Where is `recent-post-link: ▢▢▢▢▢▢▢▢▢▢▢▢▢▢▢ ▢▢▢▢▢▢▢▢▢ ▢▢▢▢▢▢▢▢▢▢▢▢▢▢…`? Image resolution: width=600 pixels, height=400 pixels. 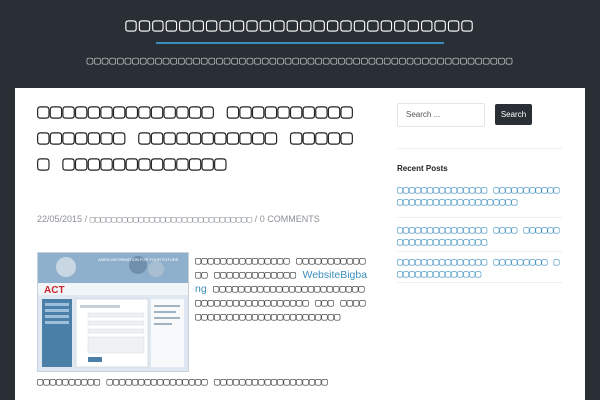
recent-post-link: ▢▢▢▢▢▢▢▢▢▢▢▢▢▢▢ ▢▢▢▢▢▢▢▢▢ ▢▢▢▢▢▢▢▢▢▢▢▢▢▢… is located at coordinates (479, 269).